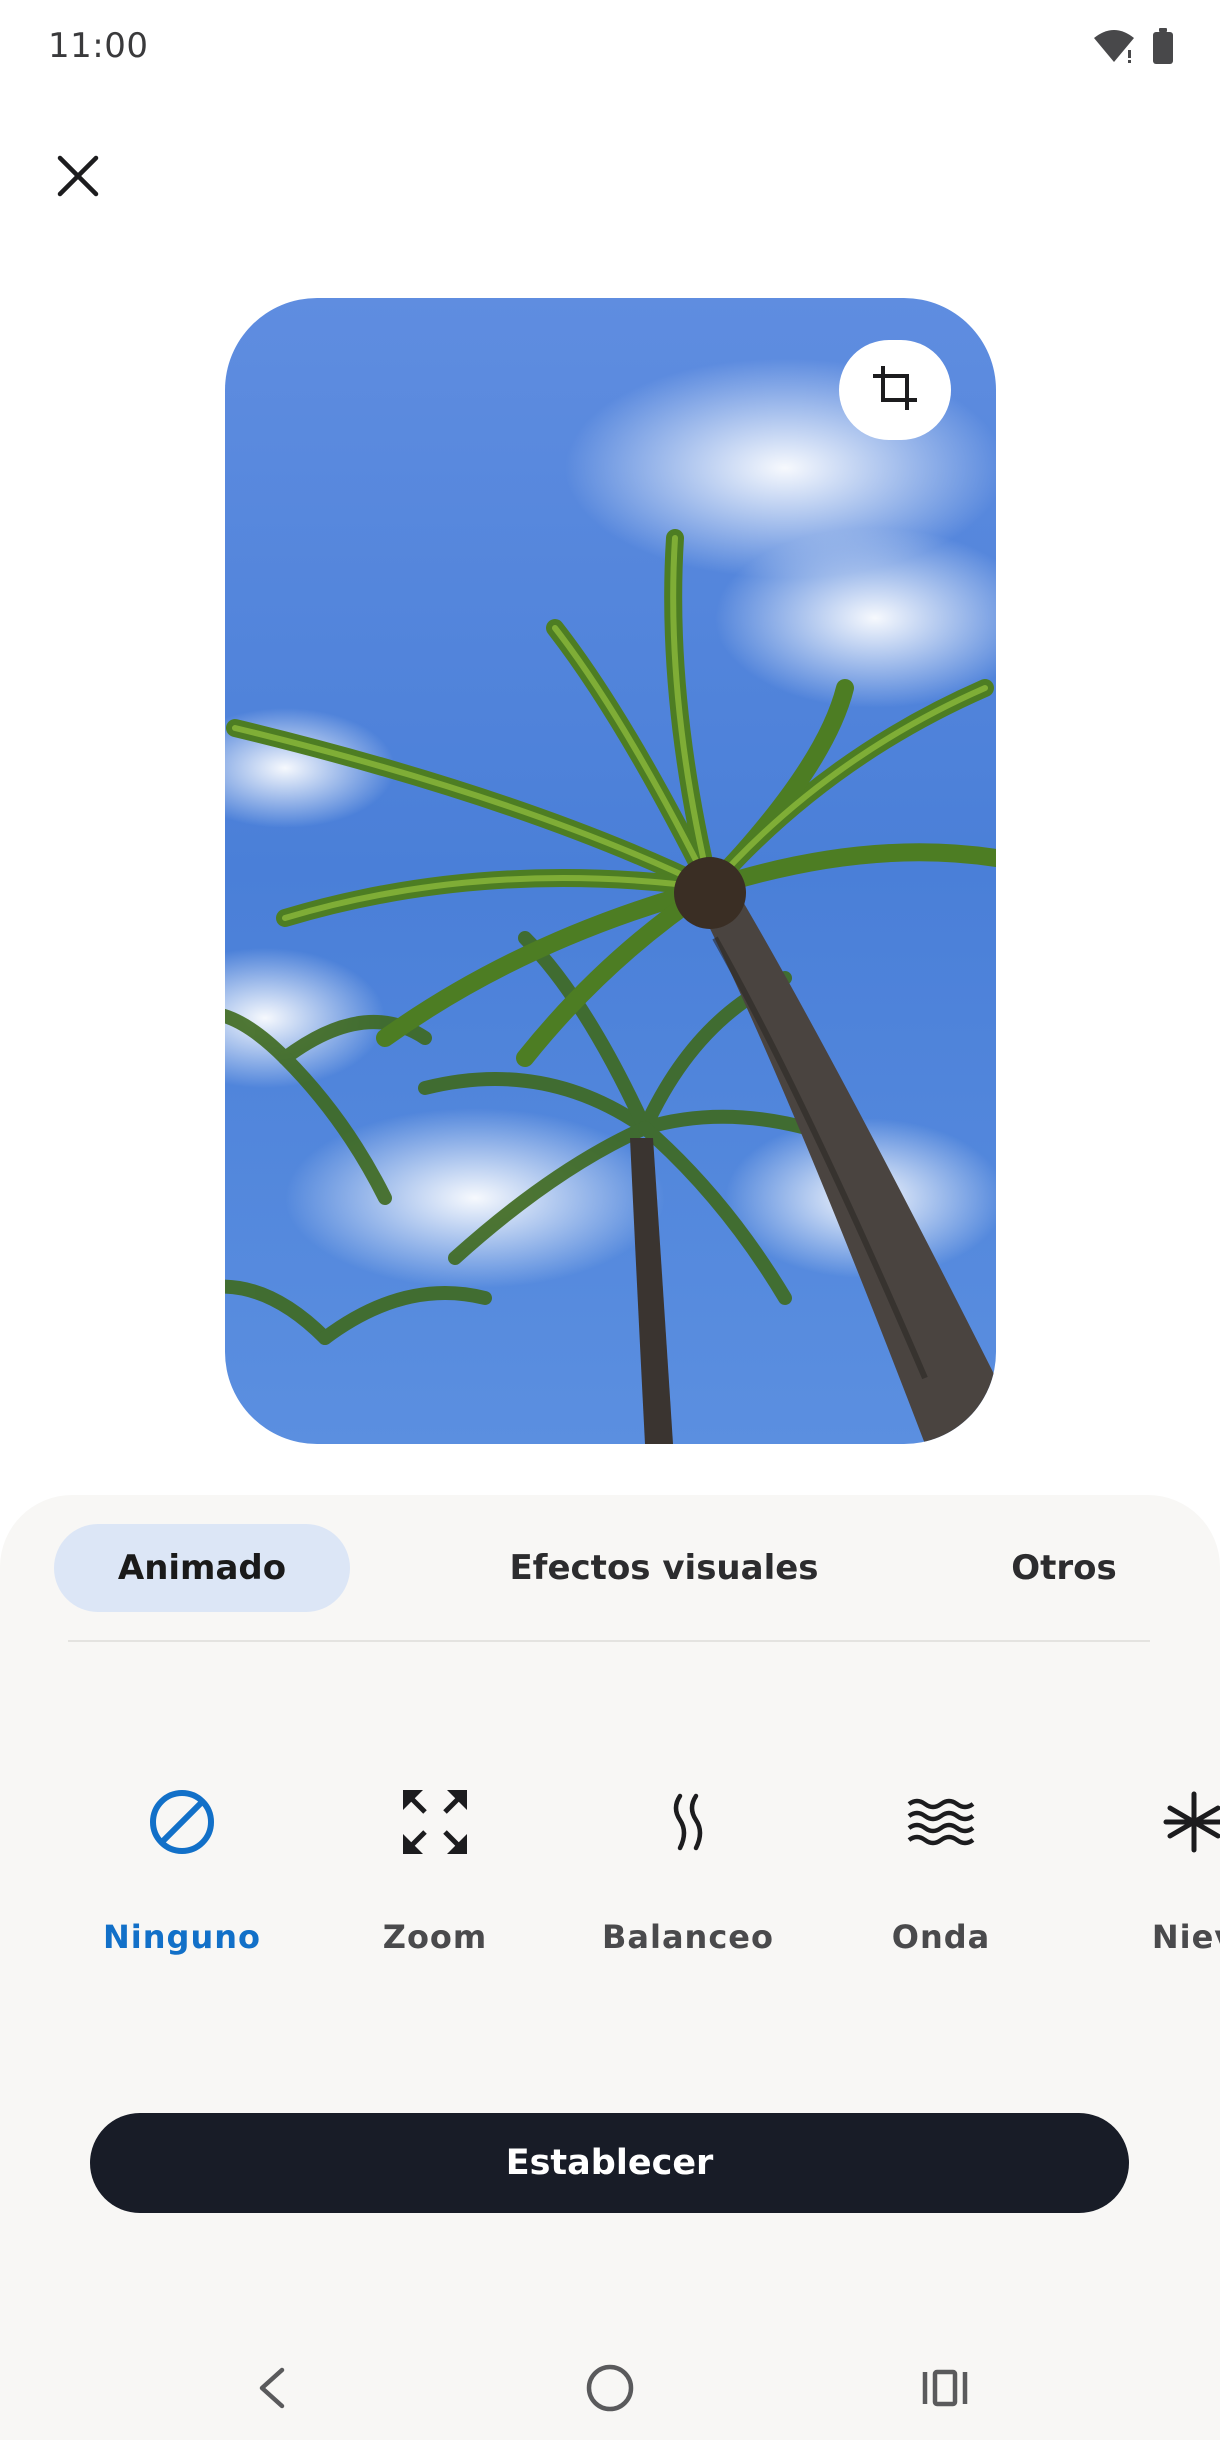 This screenshot has width=1220, height=2440. I want to click on tabs-divider, so click(609, 1641).